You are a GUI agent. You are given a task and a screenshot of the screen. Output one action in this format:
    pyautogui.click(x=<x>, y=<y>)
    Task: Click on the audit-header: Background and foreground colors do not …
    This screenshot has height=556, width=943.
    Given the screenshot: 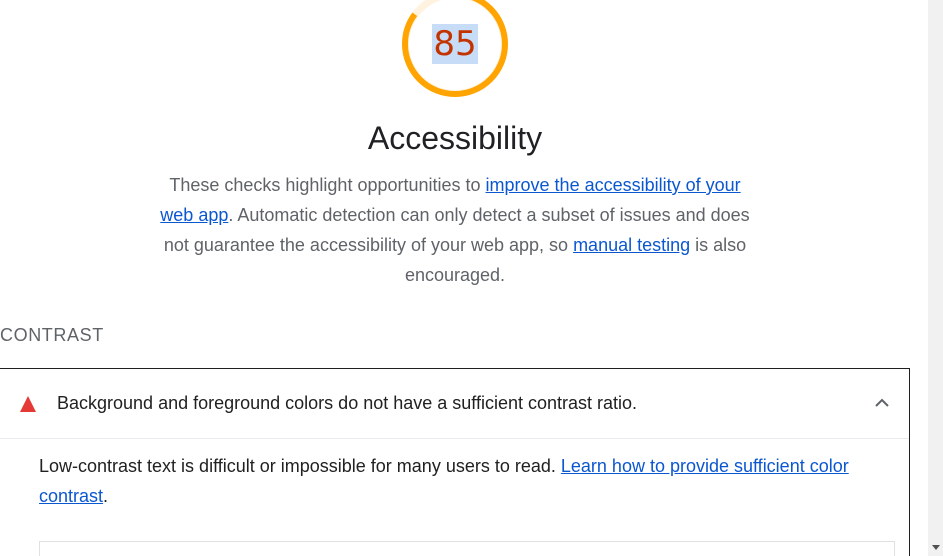 What is the action you would take?
    pyautogui.click(x=454, y=404)
    